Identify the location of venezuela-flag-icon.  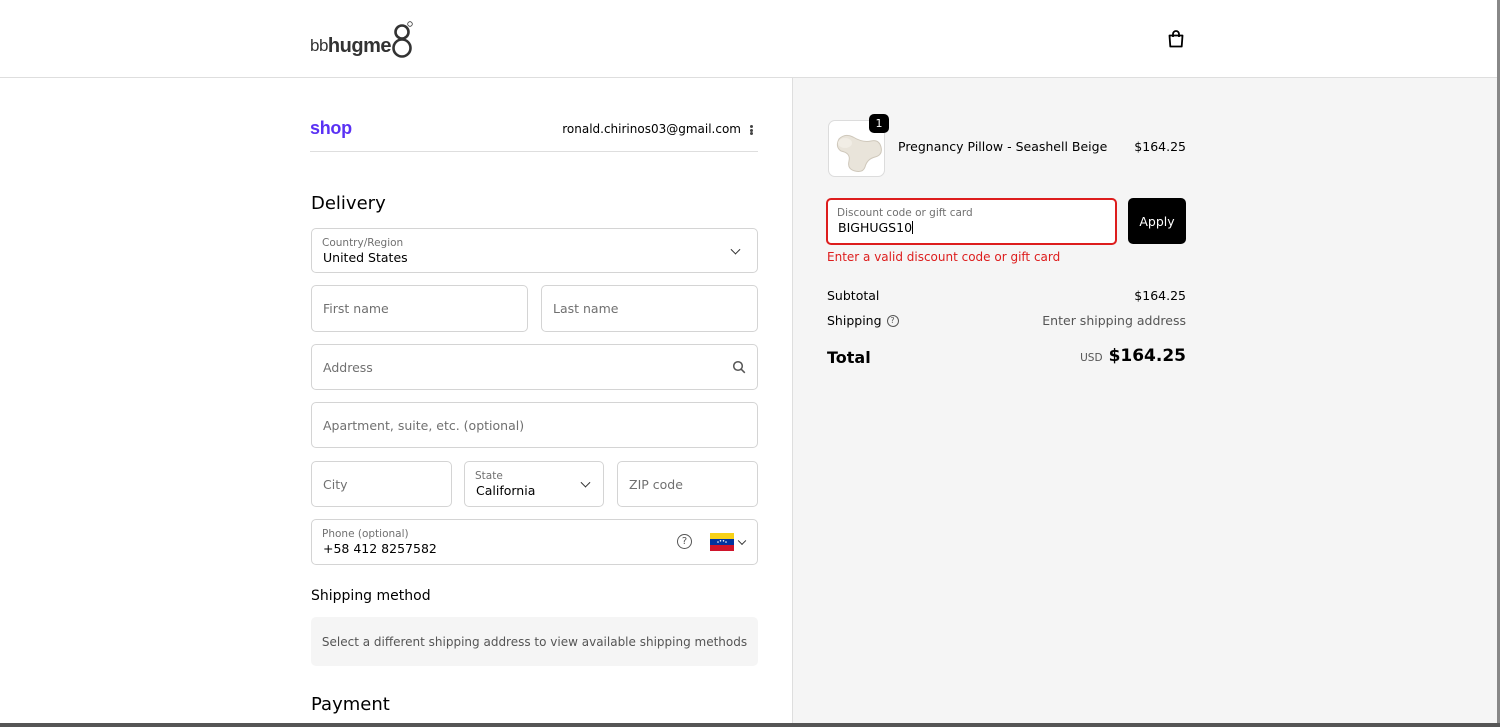
(722, 542).